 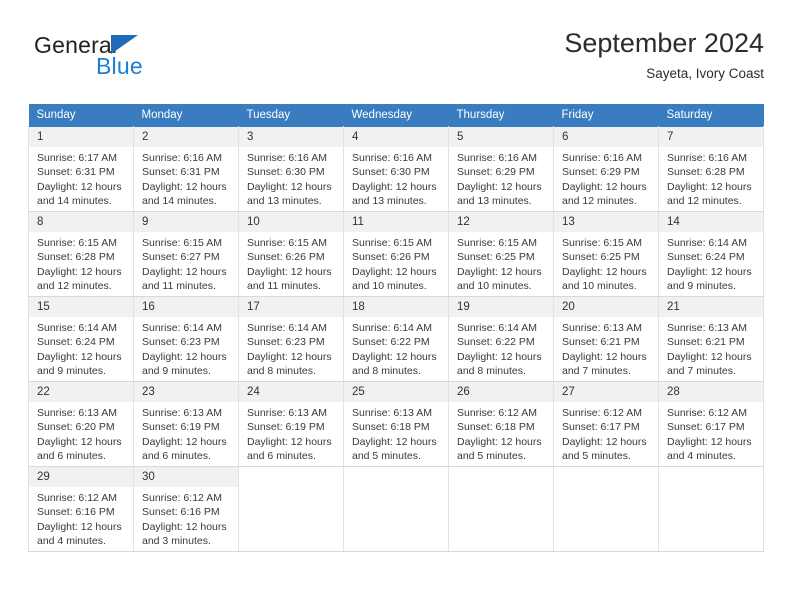 I want to click on sunset-text: Sunset: 6:20 PM, so click(x=76, y=427).